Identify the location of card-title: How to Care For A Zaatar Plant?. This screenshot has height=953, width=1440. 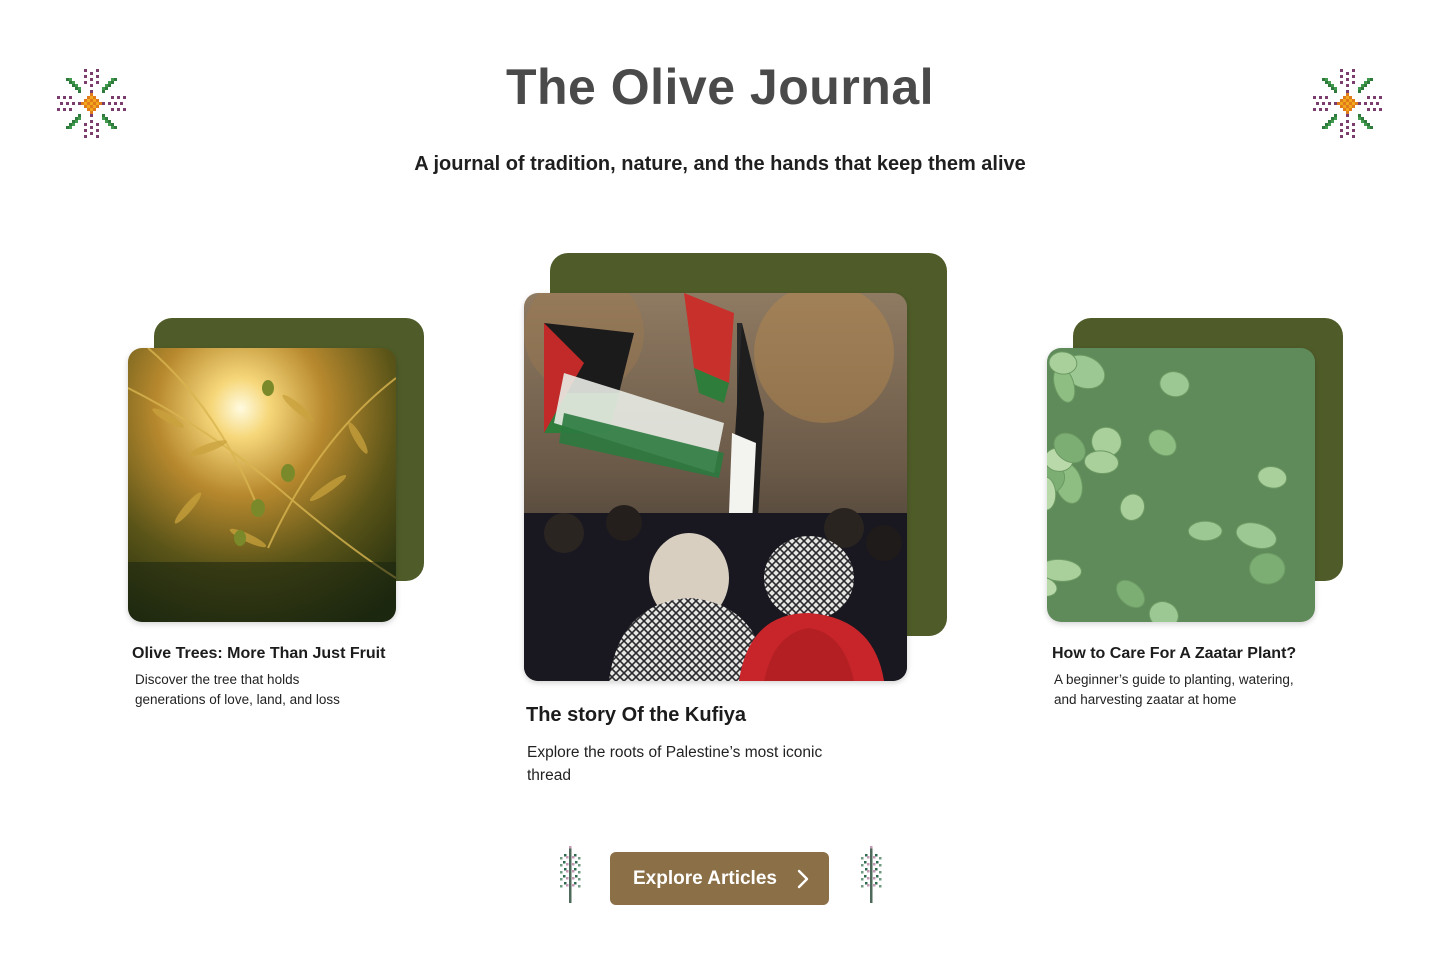
(1174, 654).